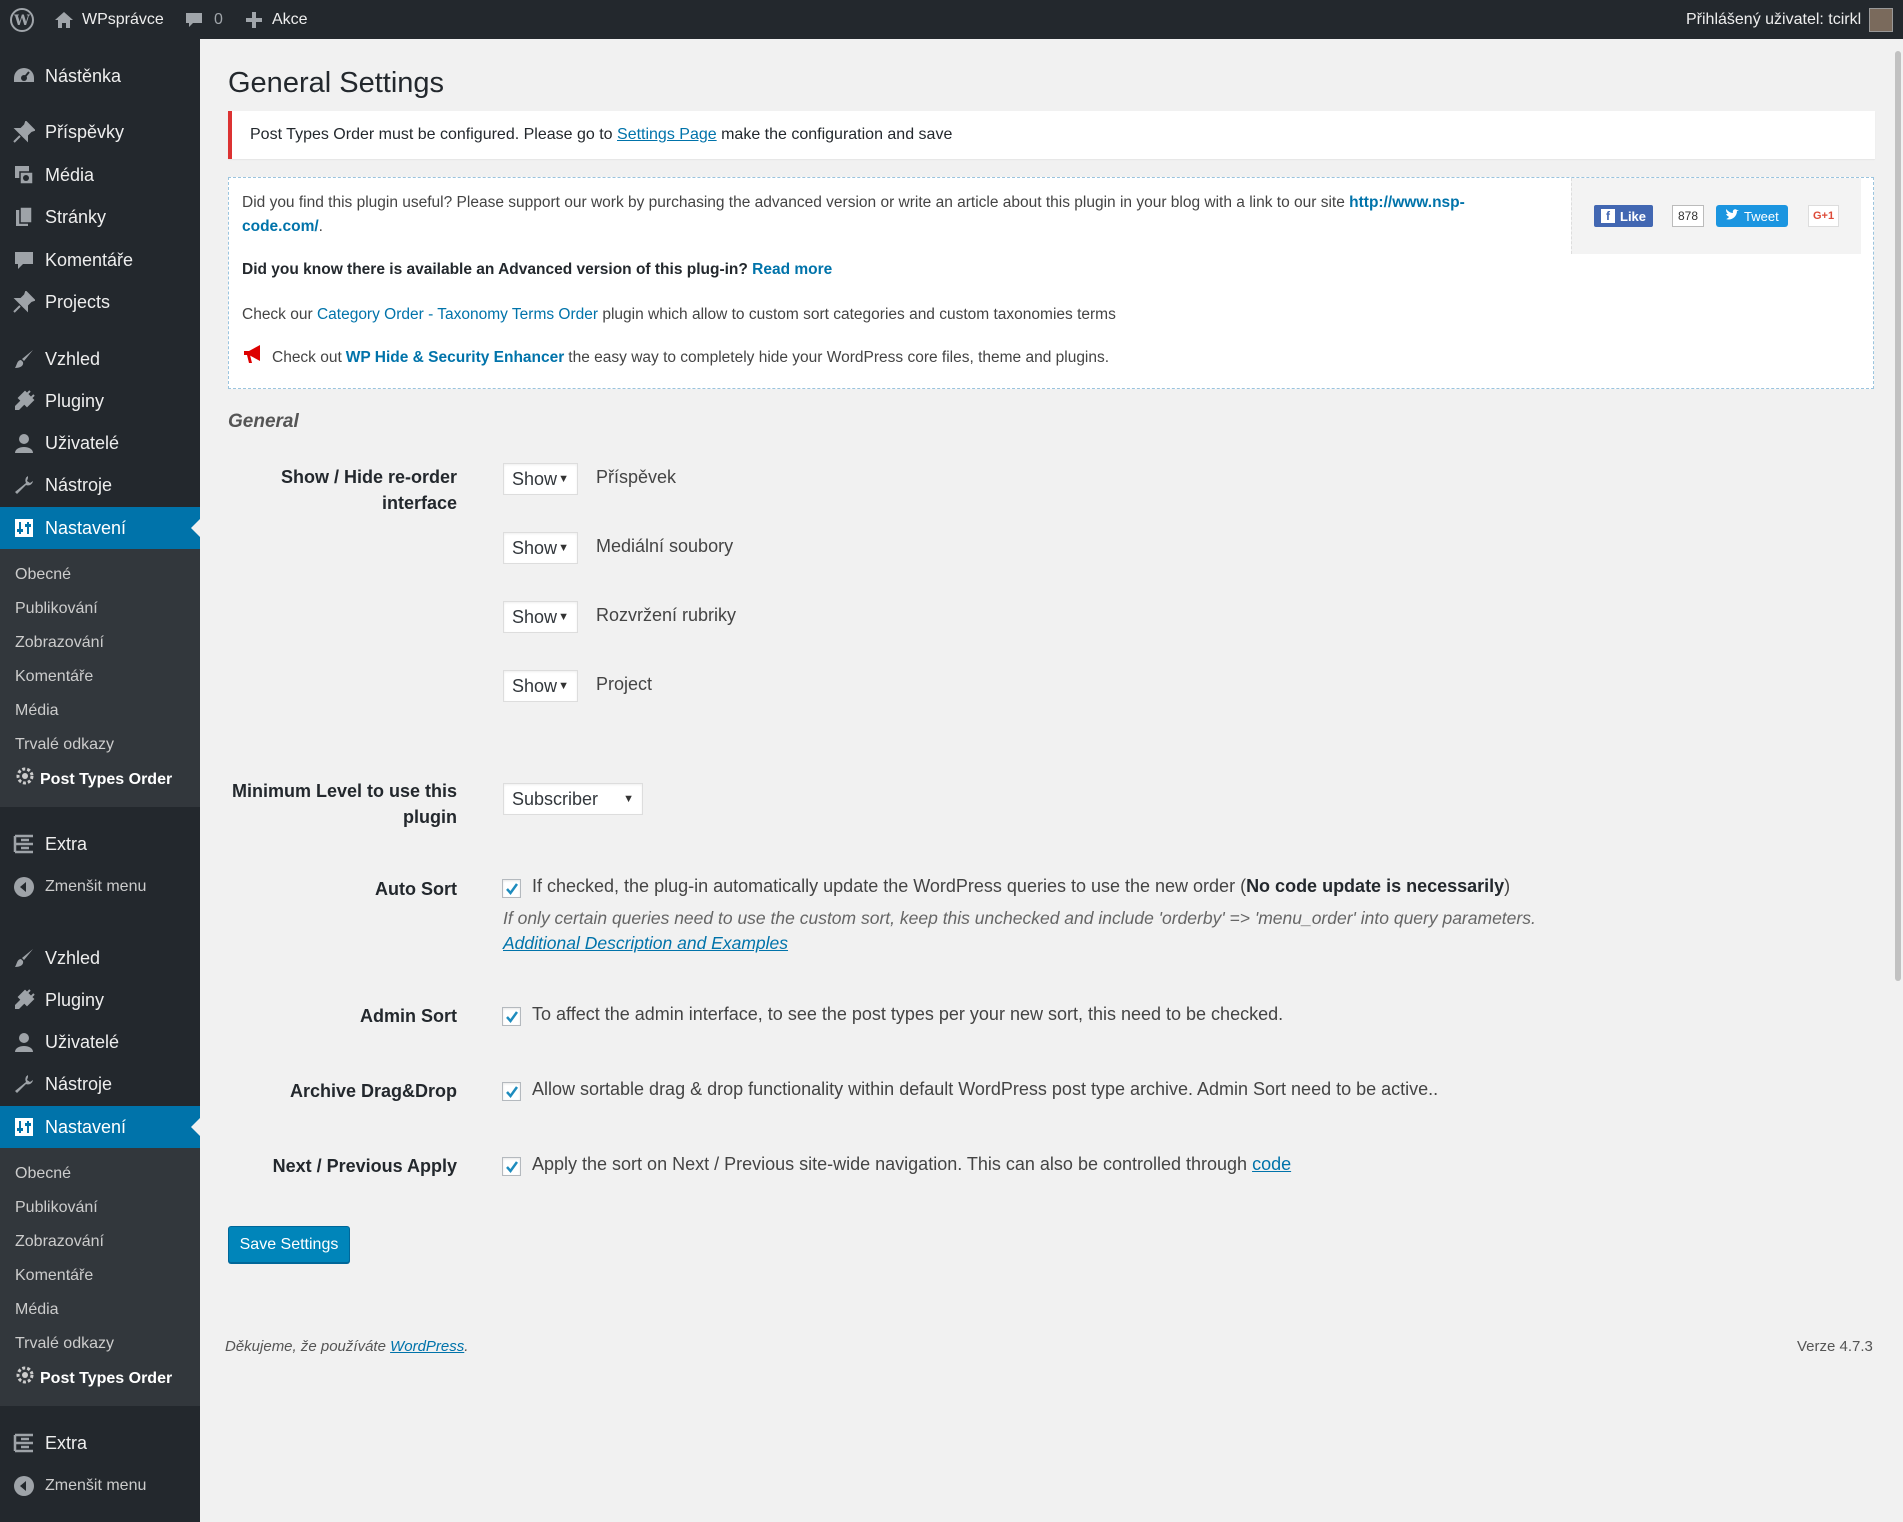  Describe the element at coordinates (93, 1379) in the screenshot. I see `submenu-post-types-order-2: Post Types Order` at that location.